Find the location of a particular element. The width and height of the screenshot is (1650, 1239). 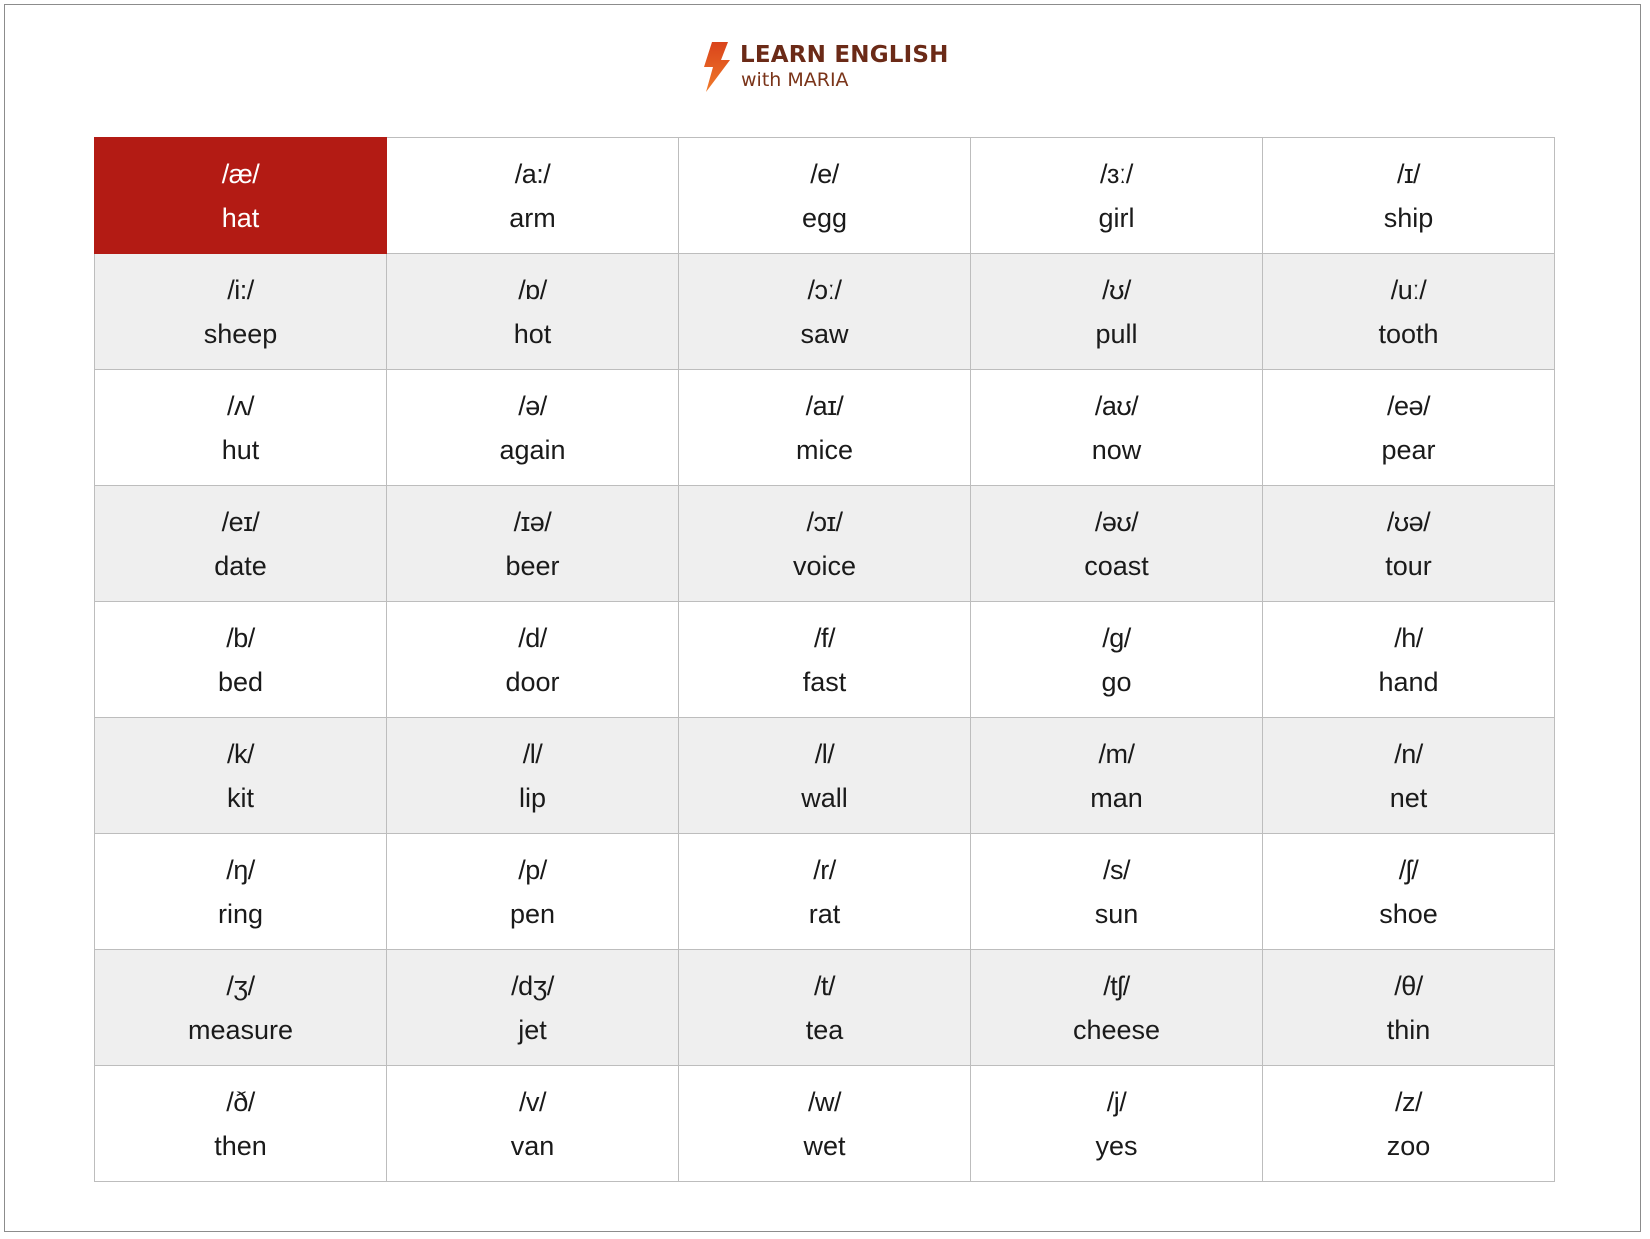

phoneme-cell: /ɒ/hot is located at coordinates (532, 311).